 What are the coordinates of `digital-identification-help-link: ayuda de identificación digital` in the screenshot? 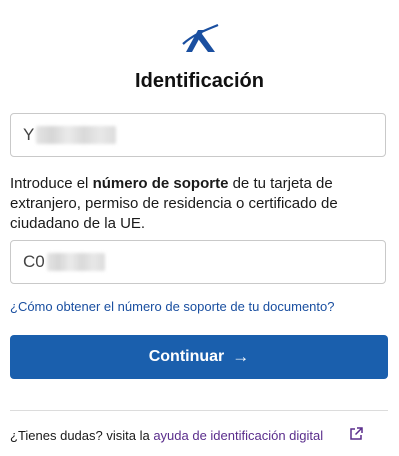 It's located at (238, 435).